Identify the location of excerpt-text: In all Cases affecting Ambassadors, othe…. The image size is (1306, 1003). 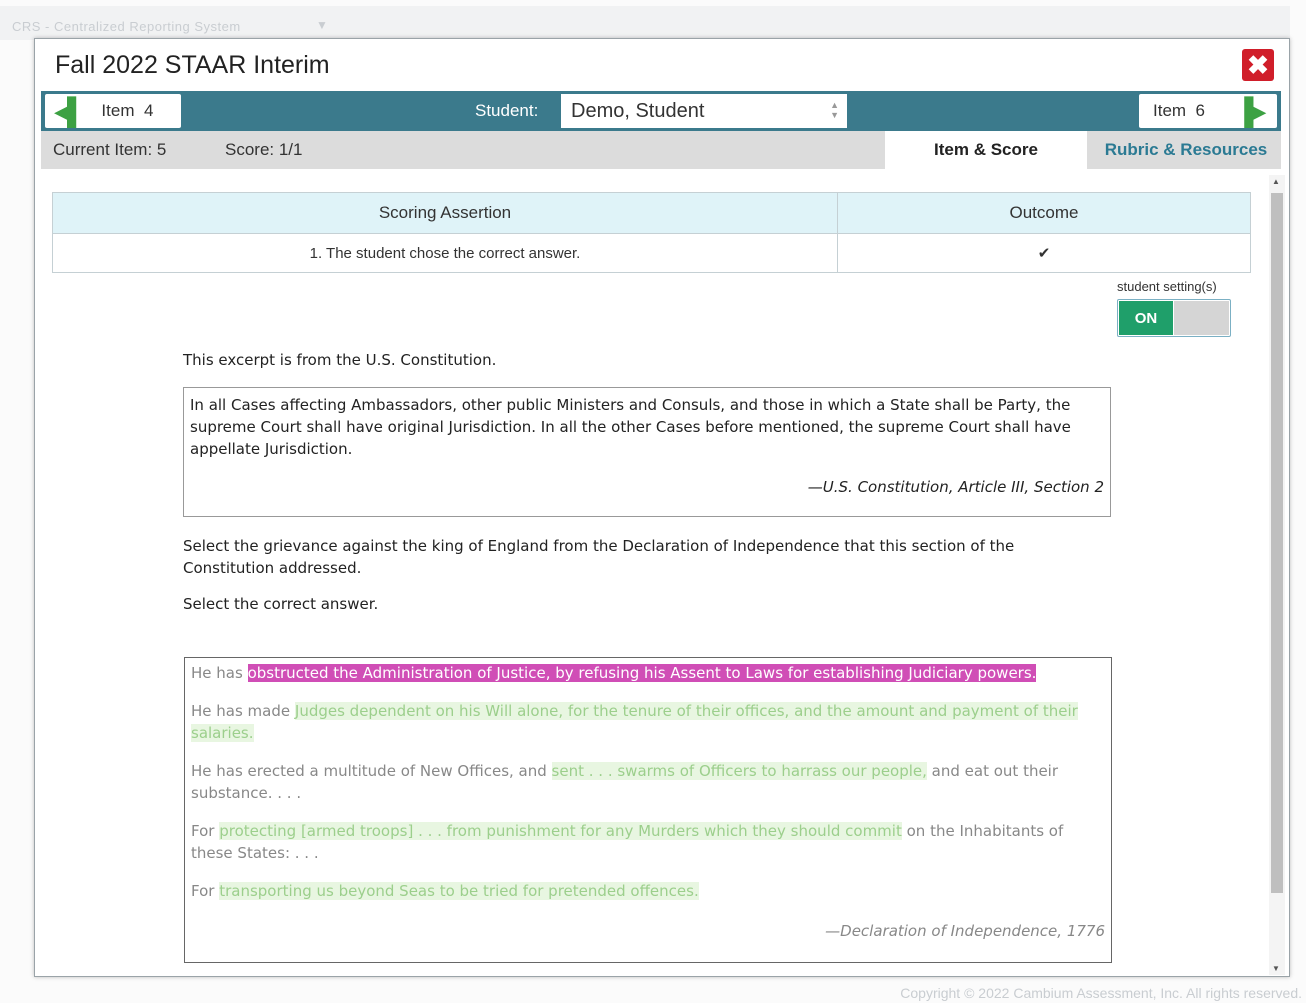
(630, 427).